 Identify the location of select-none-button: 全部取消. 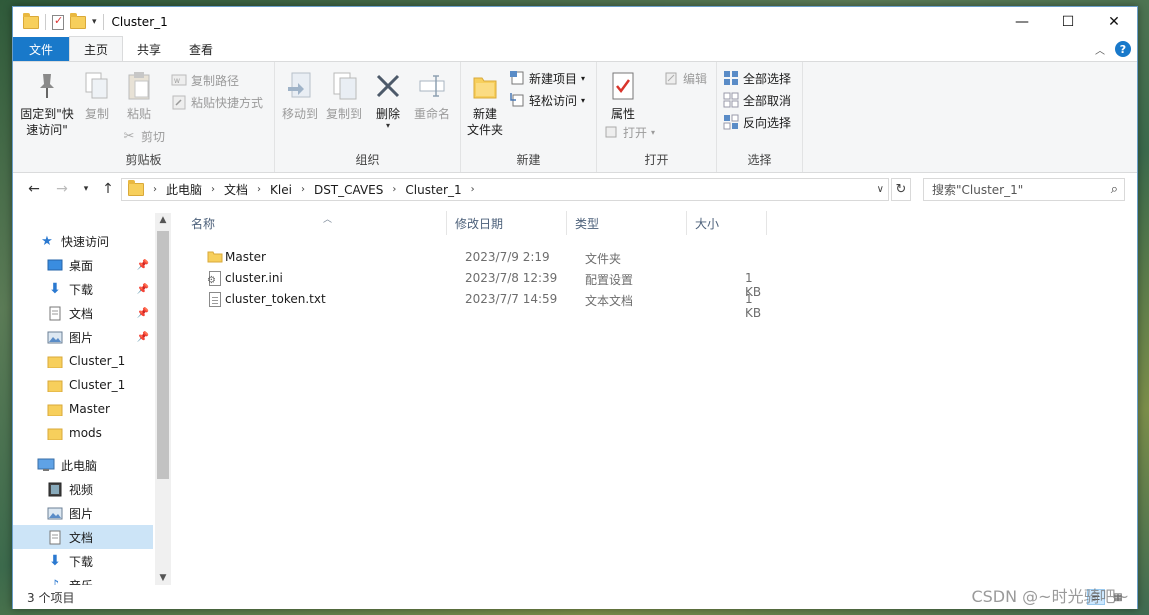
(757, 100).